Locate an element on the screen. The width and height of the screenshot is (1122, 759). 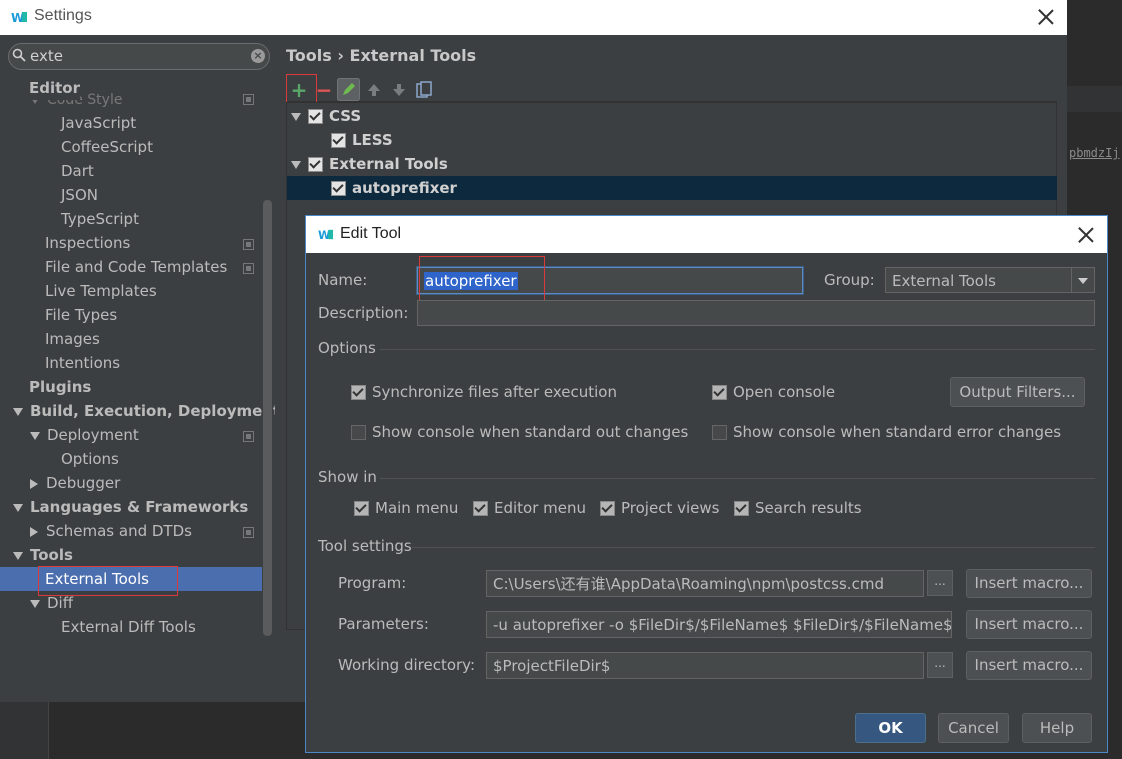
show-in-header: Show in is located at coordinates (347, 477).